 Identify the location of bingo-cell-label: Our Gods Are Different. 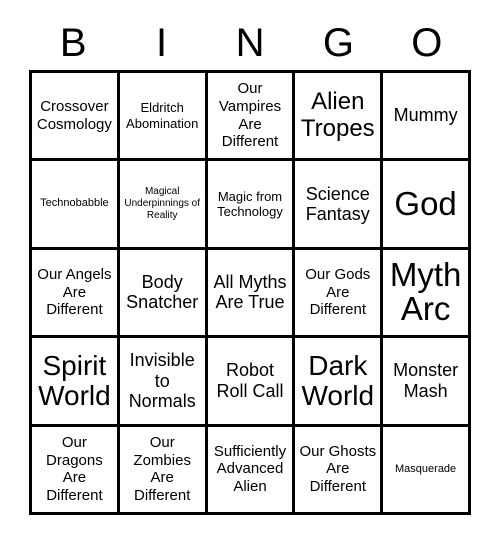
(338, 292).